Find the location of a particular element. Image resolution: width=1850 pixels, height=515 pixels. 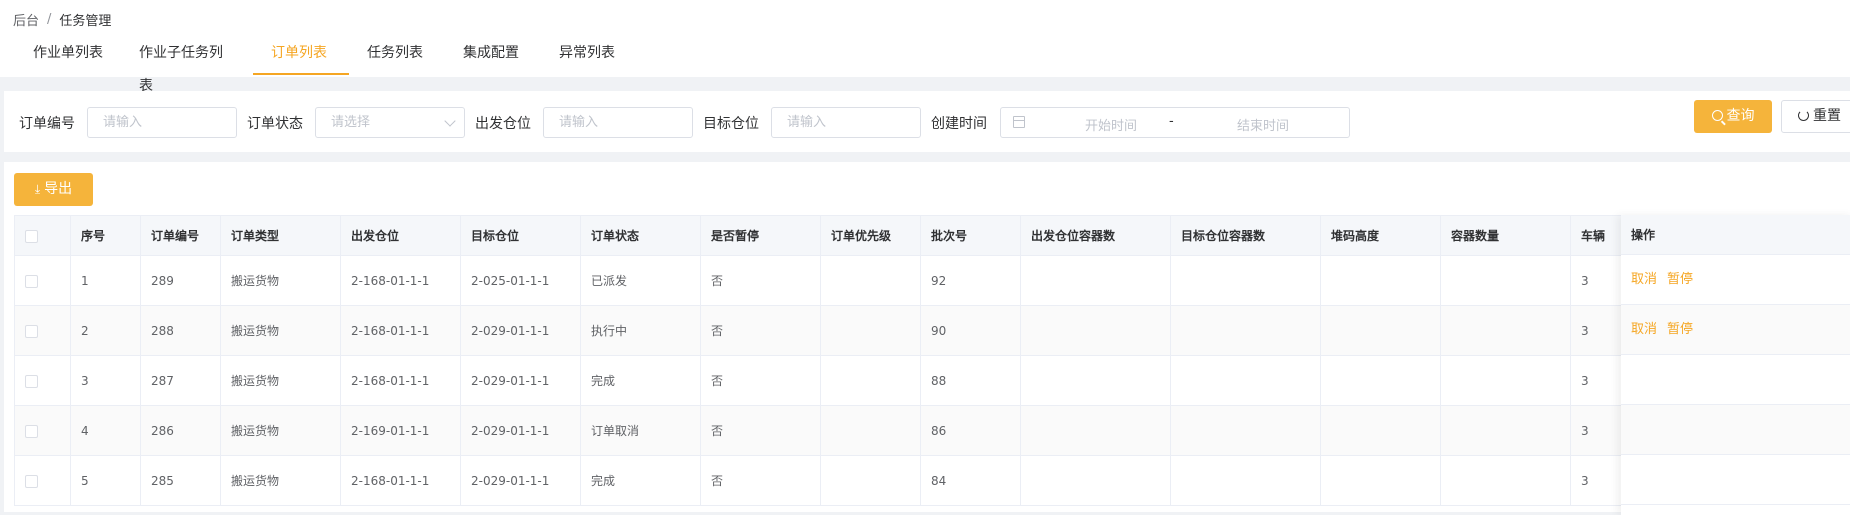

column-header: 批次号 is located at coordinates (970, 235).